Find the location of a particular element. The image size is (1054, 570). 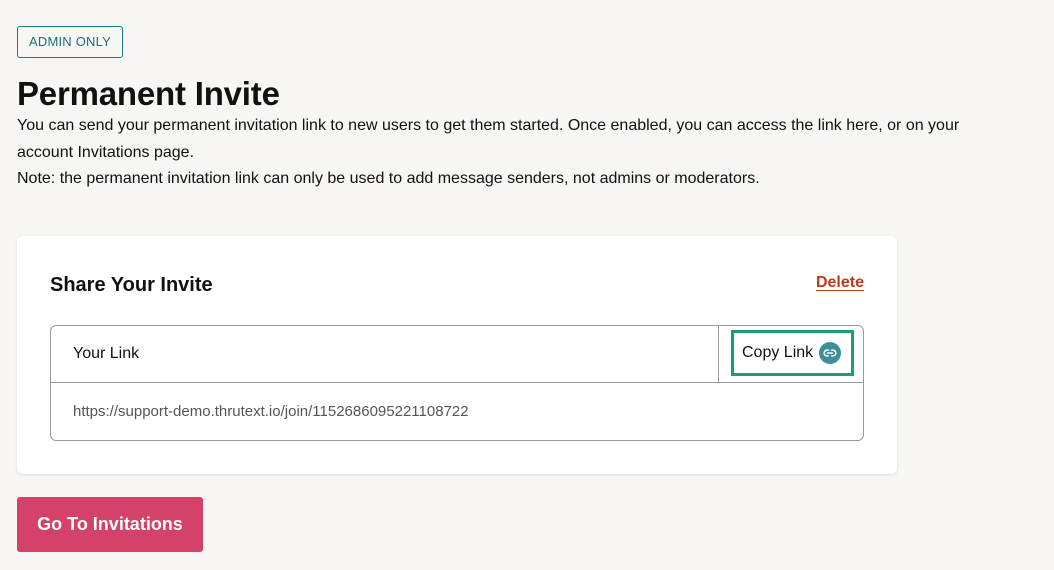

link-box-header: Your Link Copy Link is located at coordinates (457, 354).